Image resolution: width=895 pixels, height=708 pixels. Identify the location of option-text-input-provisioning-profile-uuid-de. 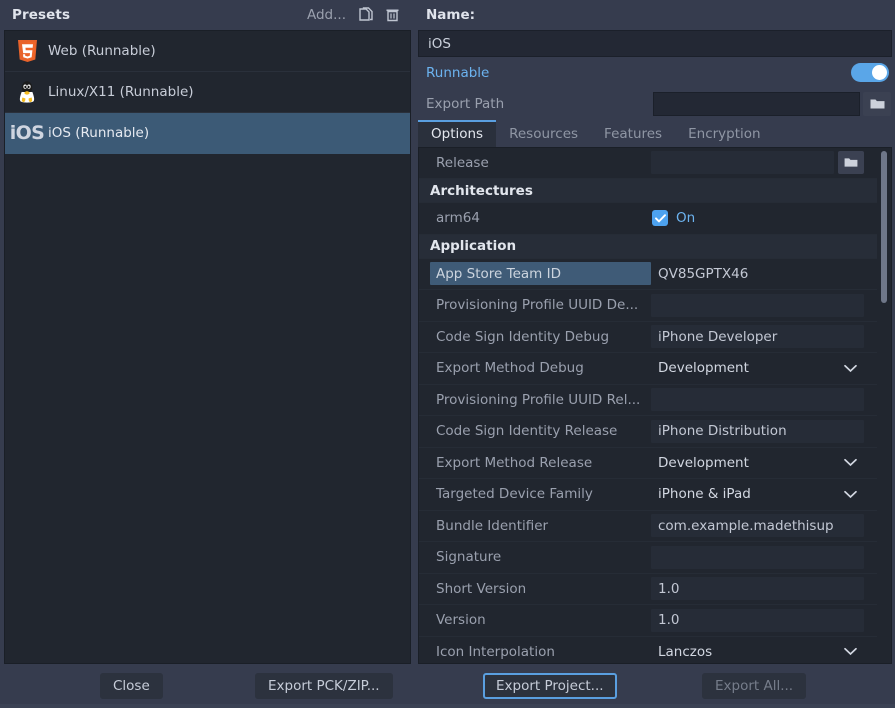
(757, 305).